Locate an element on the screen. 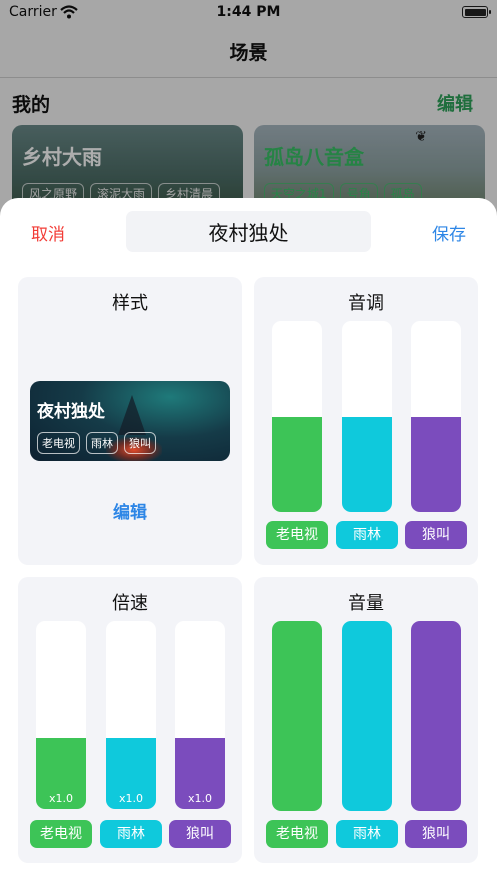  style-preview-card: 夜村独处 老电视 雨林 狼叫 is located at coordinates (130, 421).